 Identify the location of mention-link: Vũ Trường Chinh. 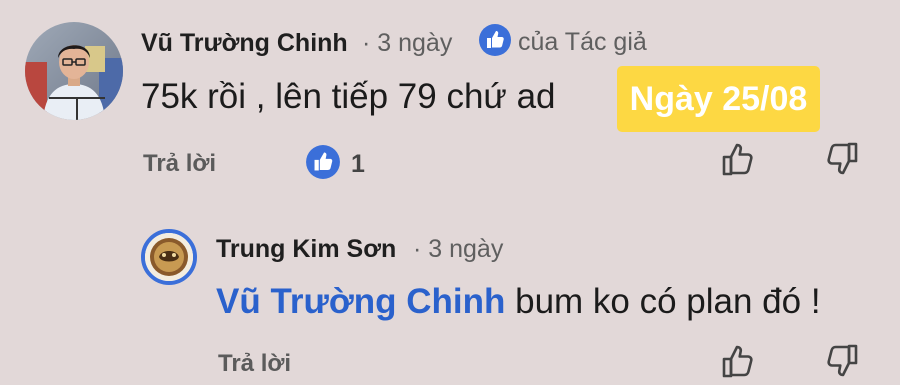
(360, 301).